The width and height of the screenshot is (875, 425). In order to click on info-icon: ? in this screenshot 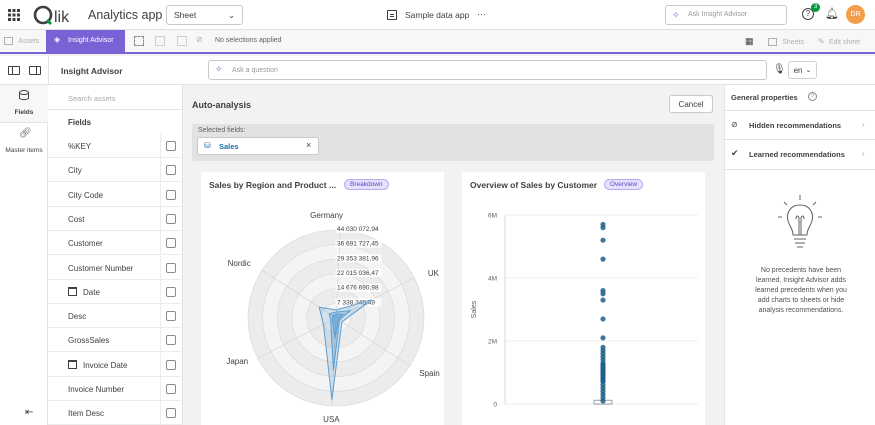, I will do `click(812, 96)`.